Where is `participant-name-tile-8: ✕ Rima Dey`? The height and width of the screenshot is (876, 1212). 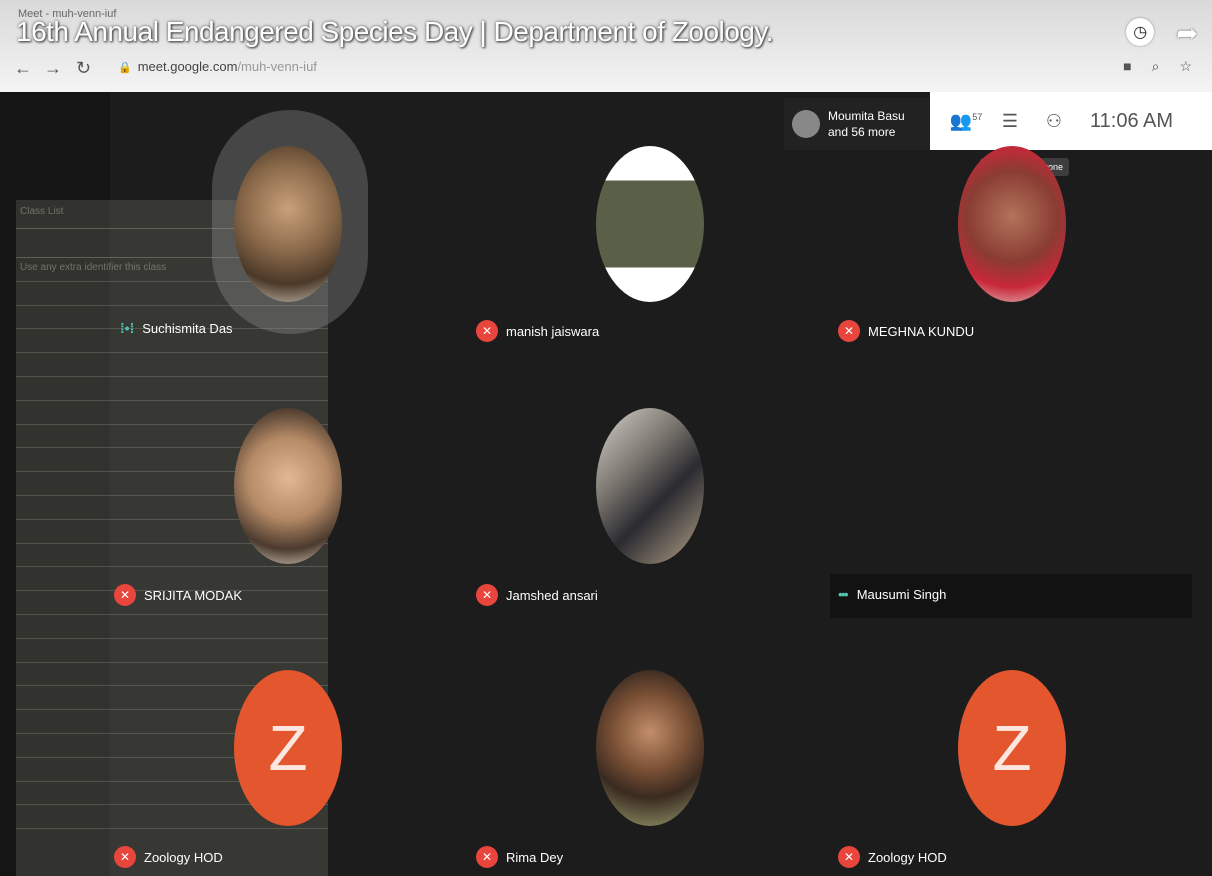 participant-name-tile-8: ✕ Rima Dey is located at coordinates (519, 857).